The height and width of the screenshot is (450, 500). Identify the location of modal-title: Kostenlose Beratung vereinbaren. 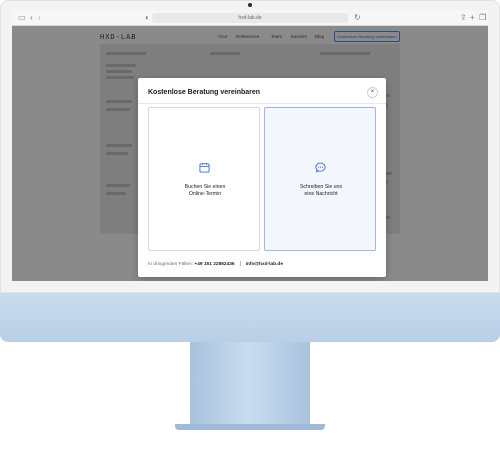
(204, 92).